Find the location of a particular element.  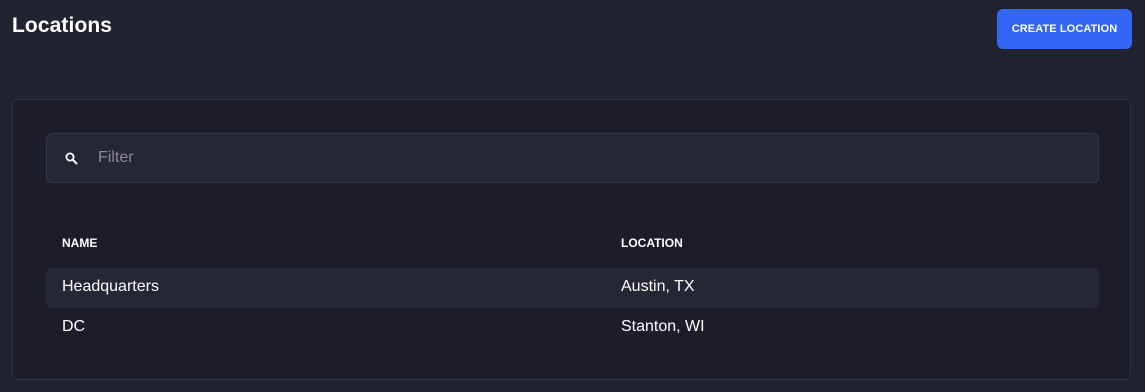

table-header: NAME LOCATION is located at coordinates (572, 243).